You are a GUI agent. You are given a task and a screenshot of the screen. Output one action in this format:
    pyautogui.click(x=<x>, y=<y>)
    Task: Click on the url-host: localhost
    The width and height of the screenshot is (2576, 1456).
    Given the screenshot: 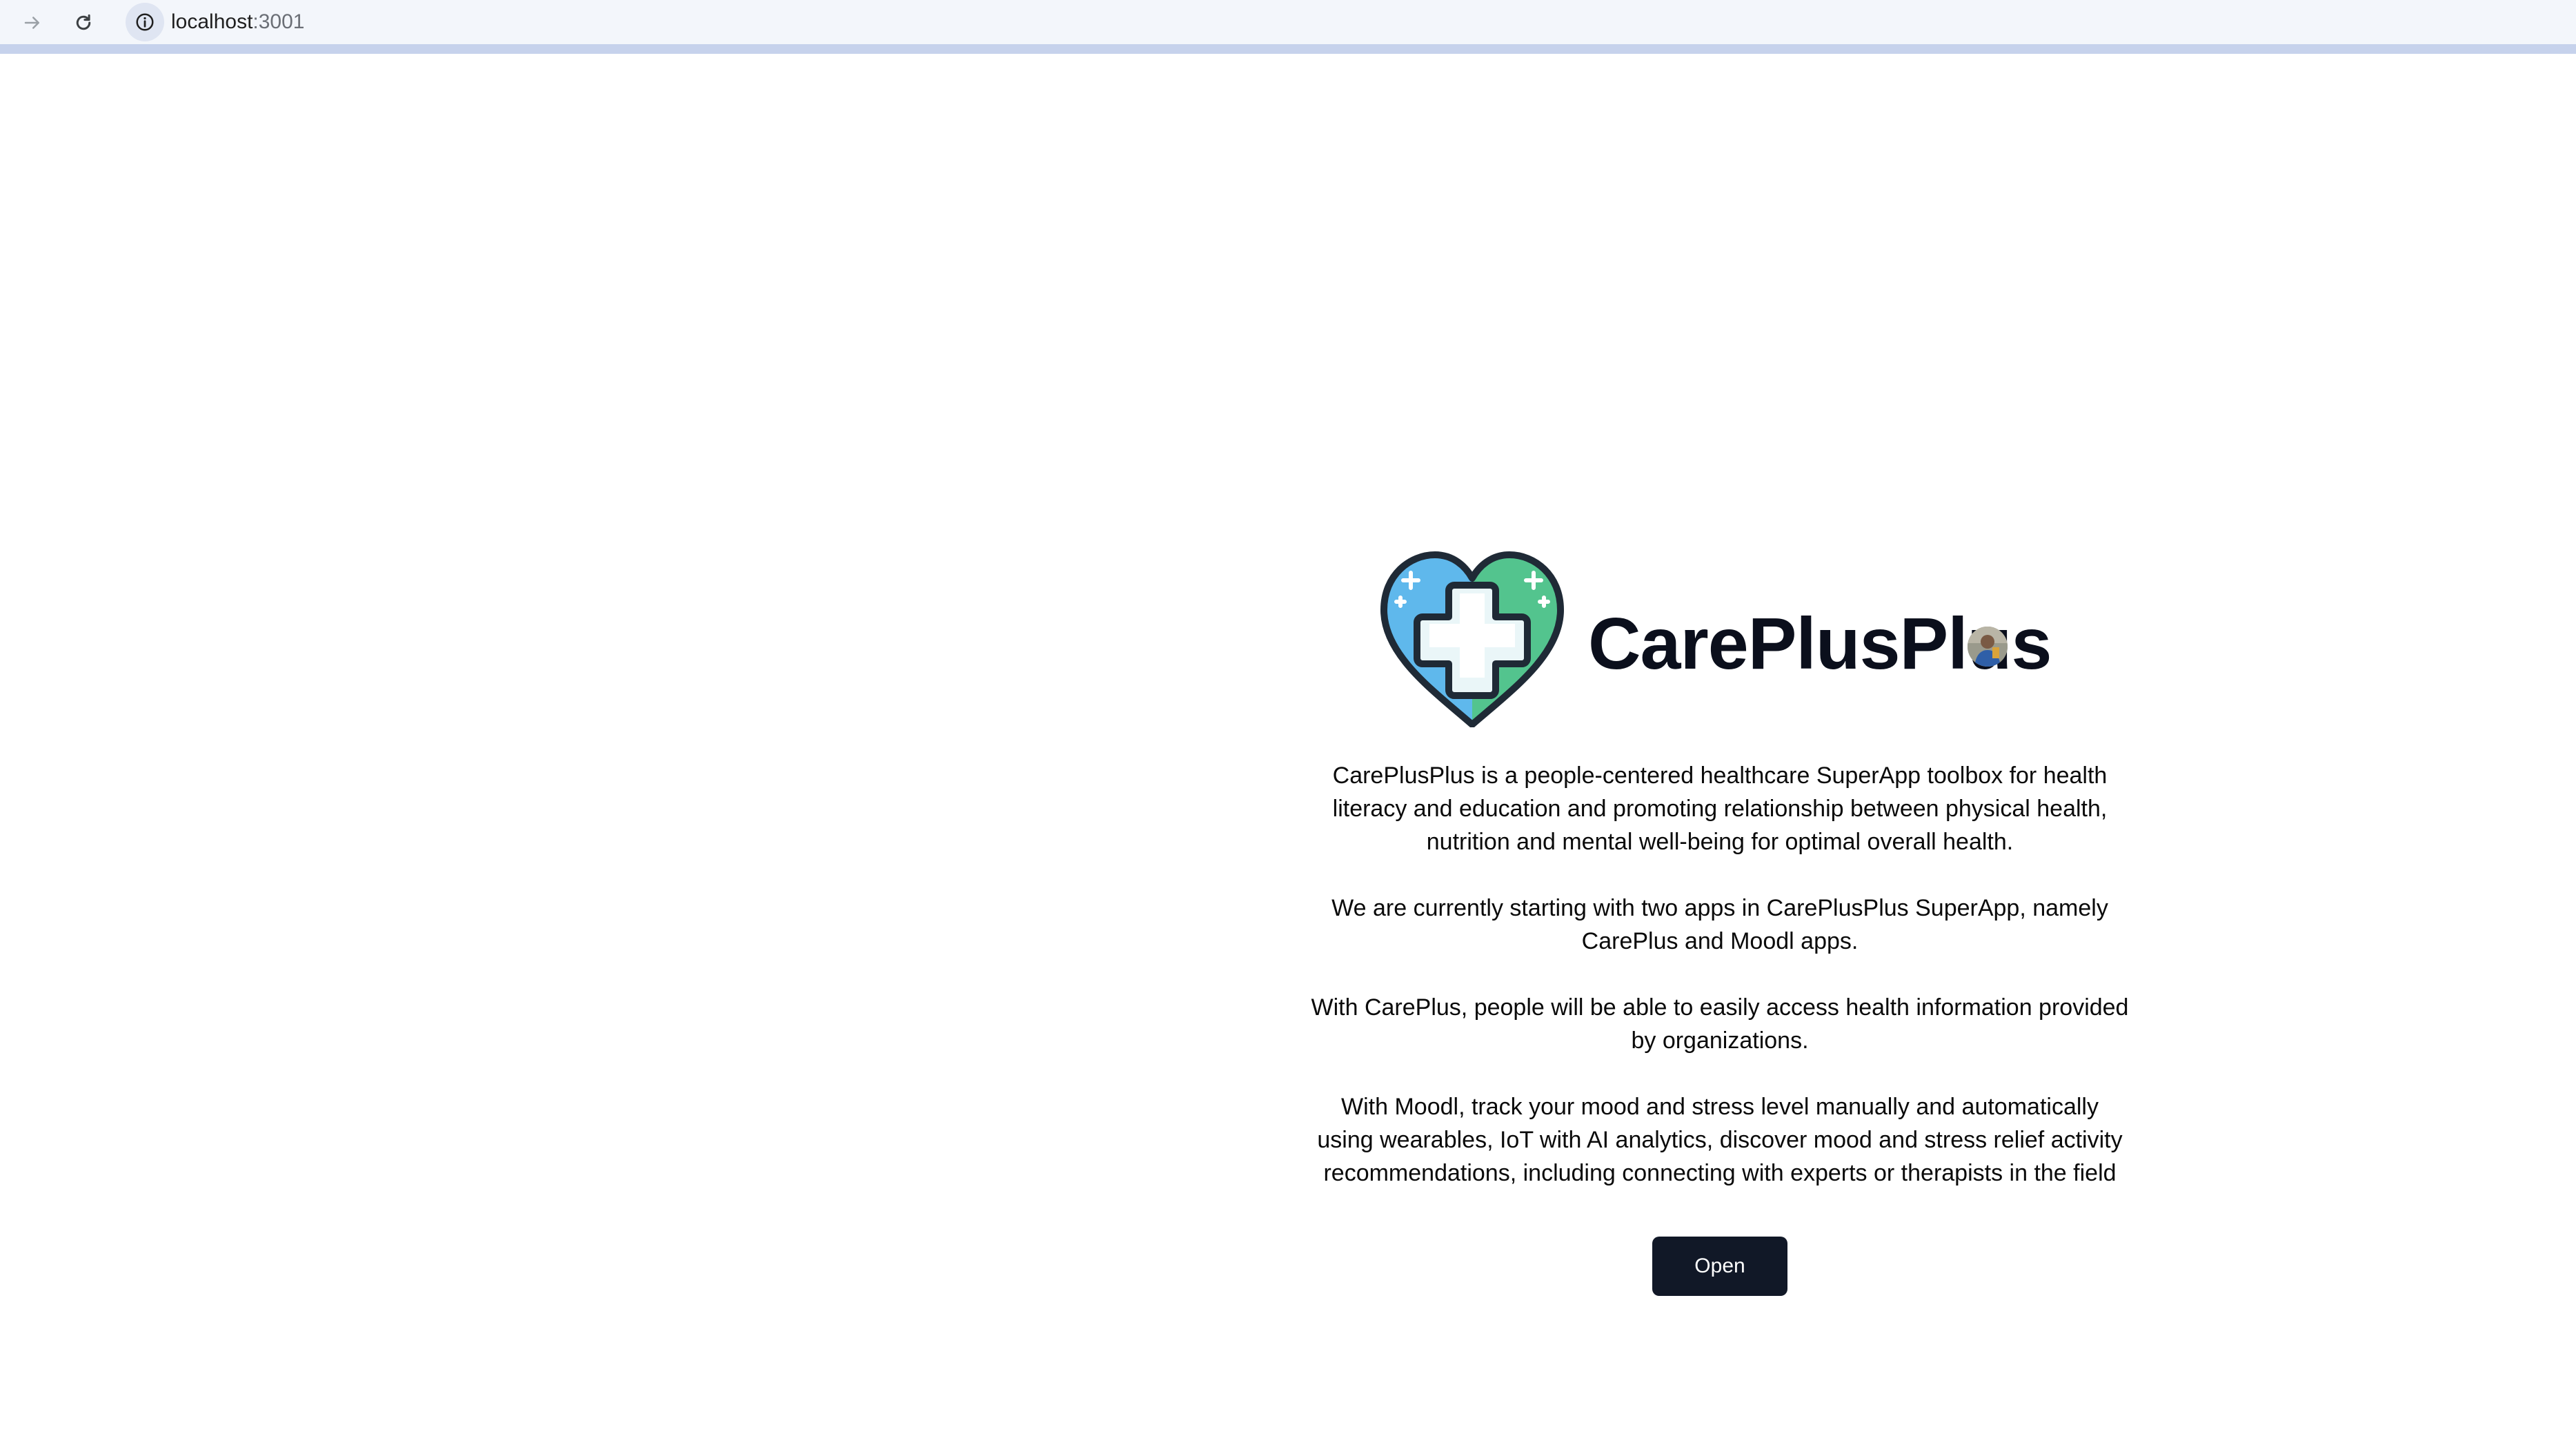 What is the action you would take?
    pyautogui.click(x=212, y=21)
    